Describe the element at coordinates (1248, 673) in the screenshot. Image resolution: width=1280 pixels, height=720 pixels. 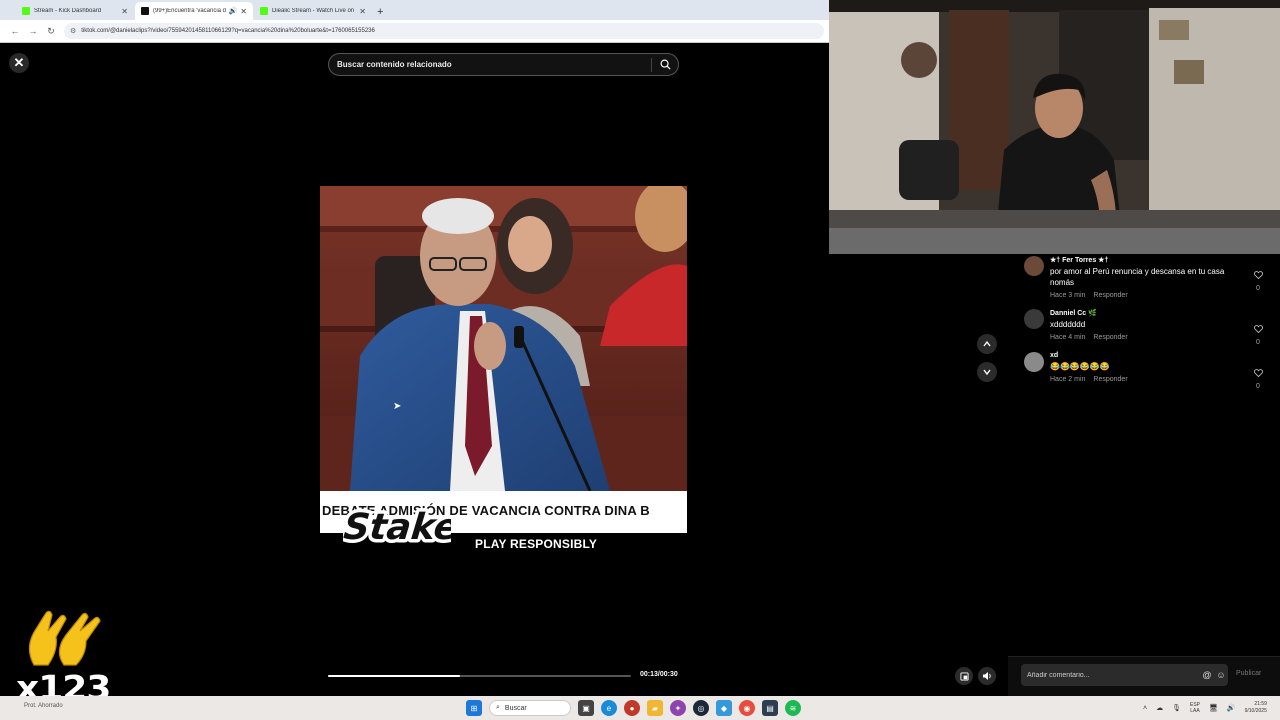
I see `publish-button: Publicar` at that location.